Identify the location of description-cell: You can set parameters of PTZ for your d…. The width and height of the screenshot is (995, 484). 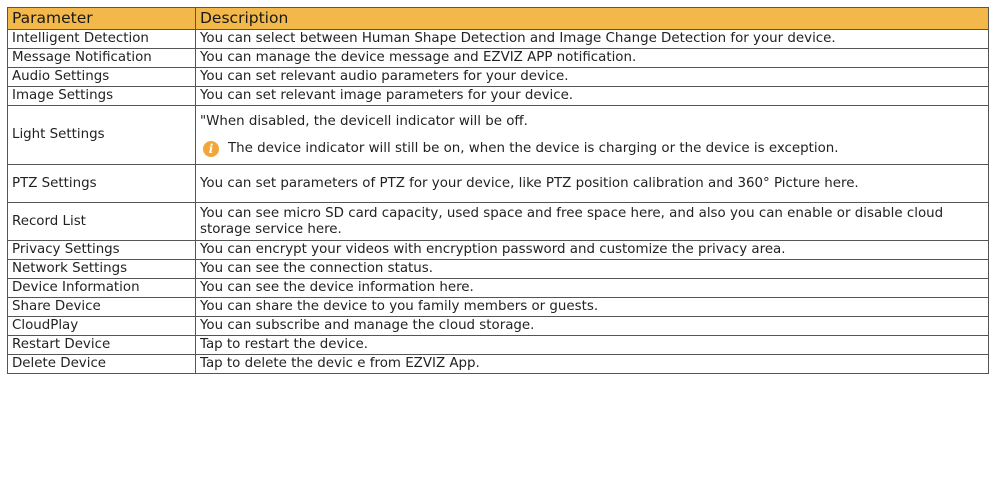
(592, 183).